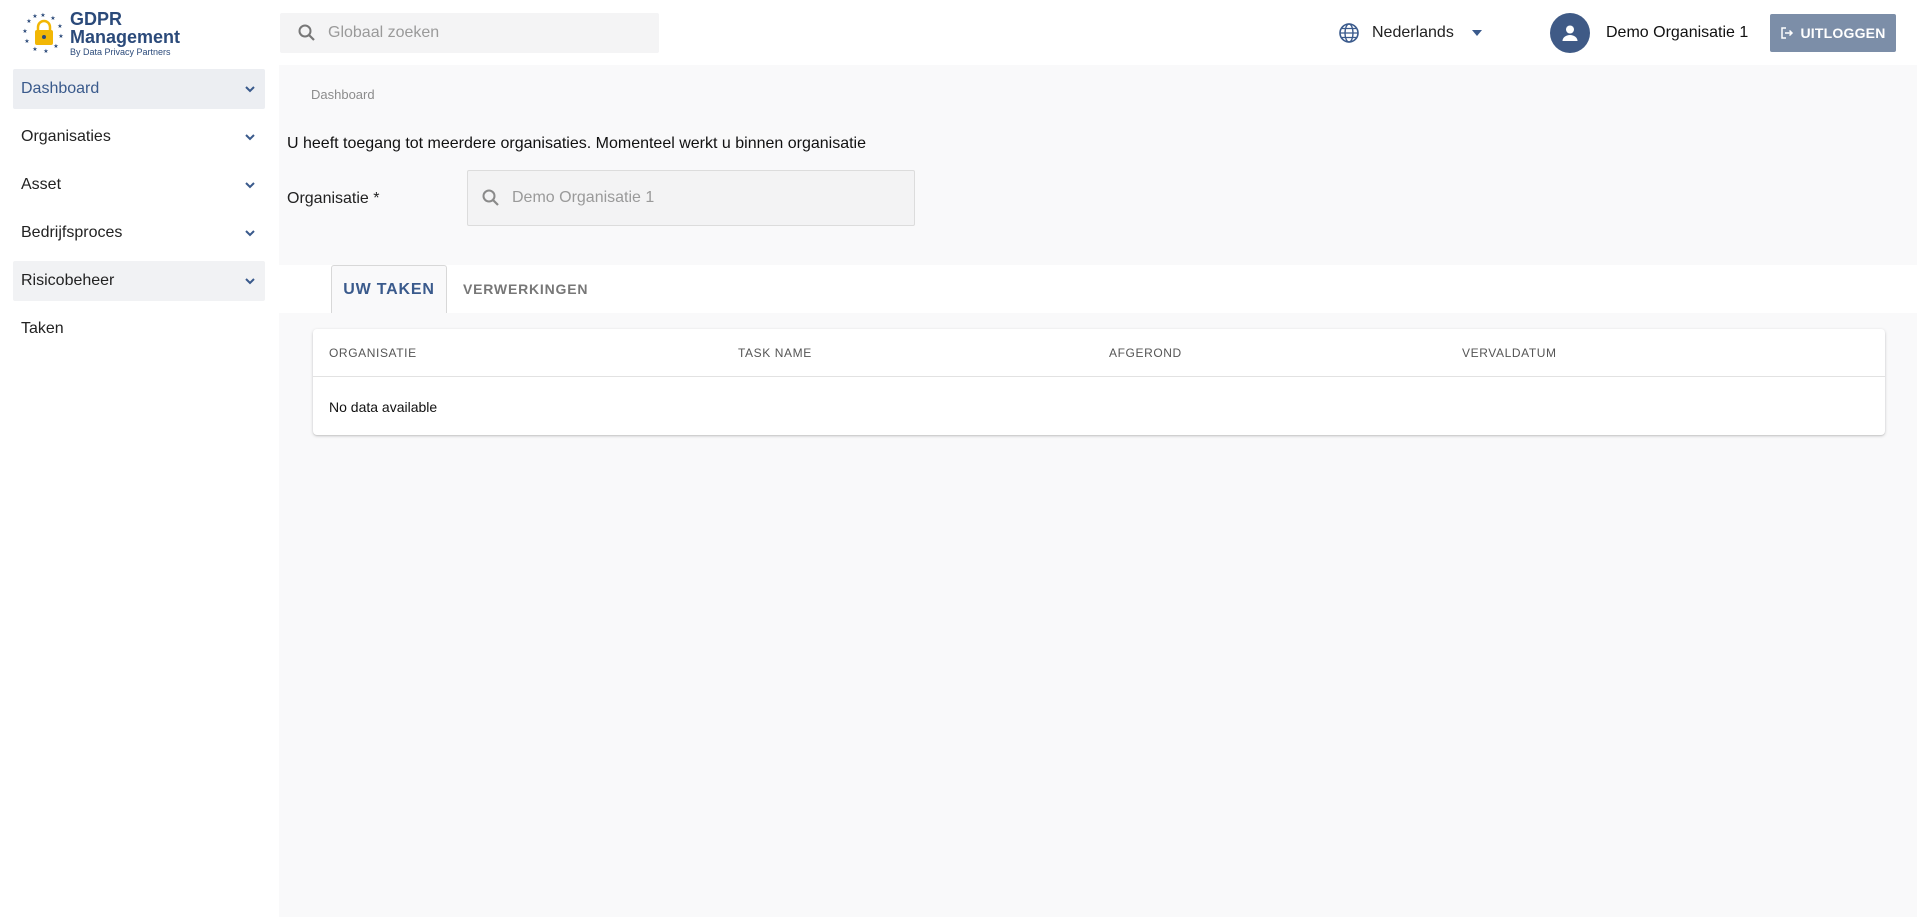  I want to click on logo-title: GDPR Management, so click(125, 27).